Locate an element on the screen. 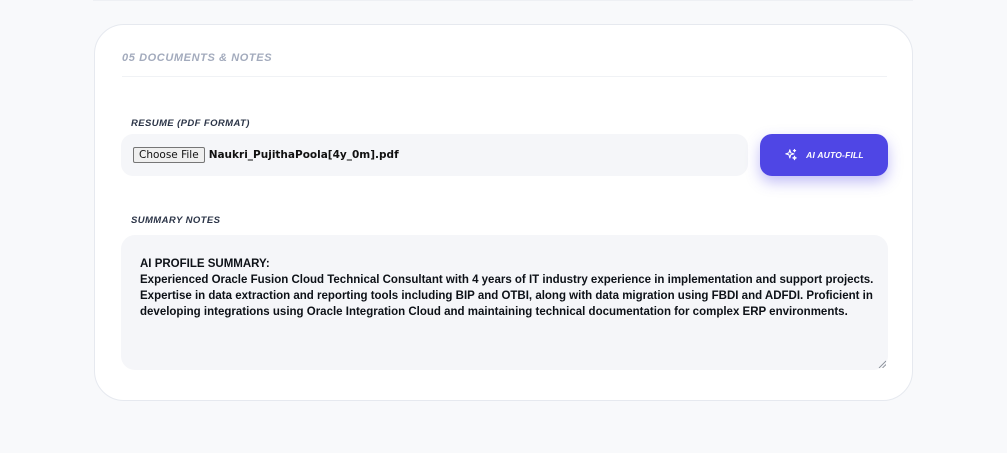 This screenshot has height=453, width=1007. section-divider is located at coordinates (504, 76).